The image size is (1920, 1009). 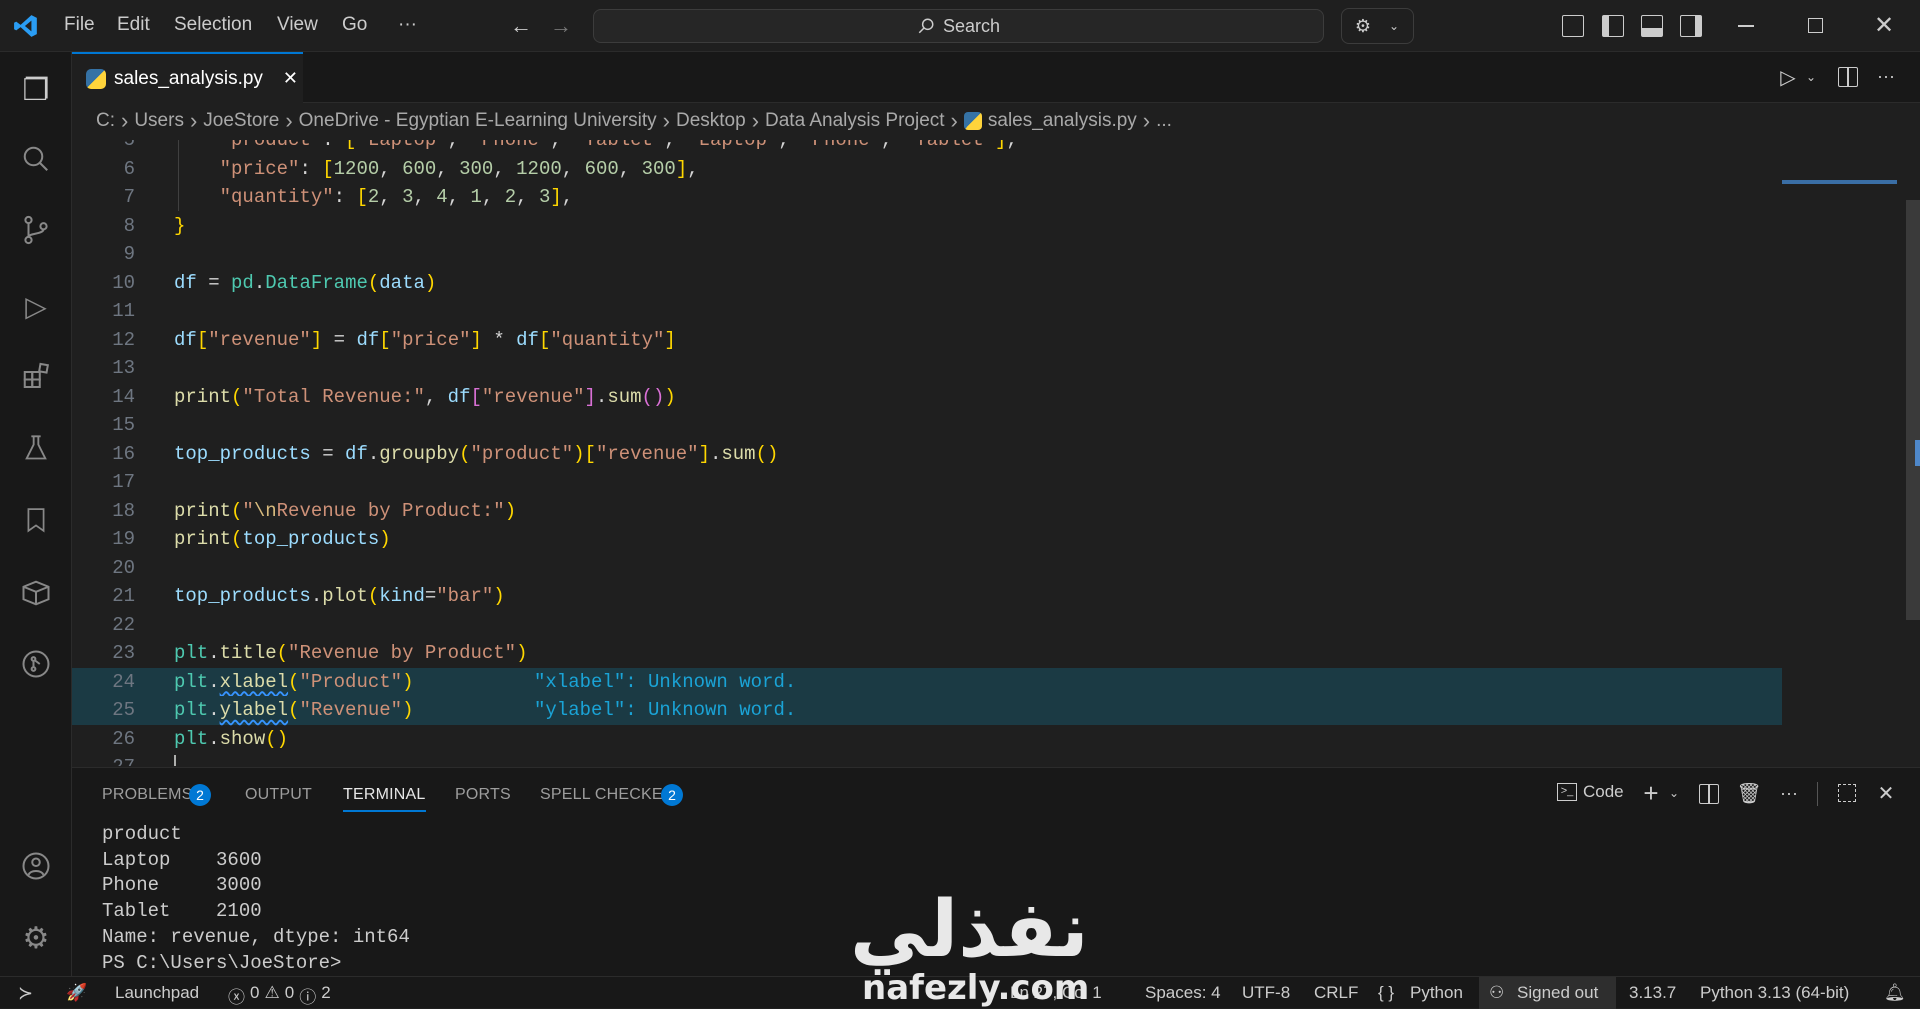 I want to click on menu-go: Go, so click(x=354, y=25).